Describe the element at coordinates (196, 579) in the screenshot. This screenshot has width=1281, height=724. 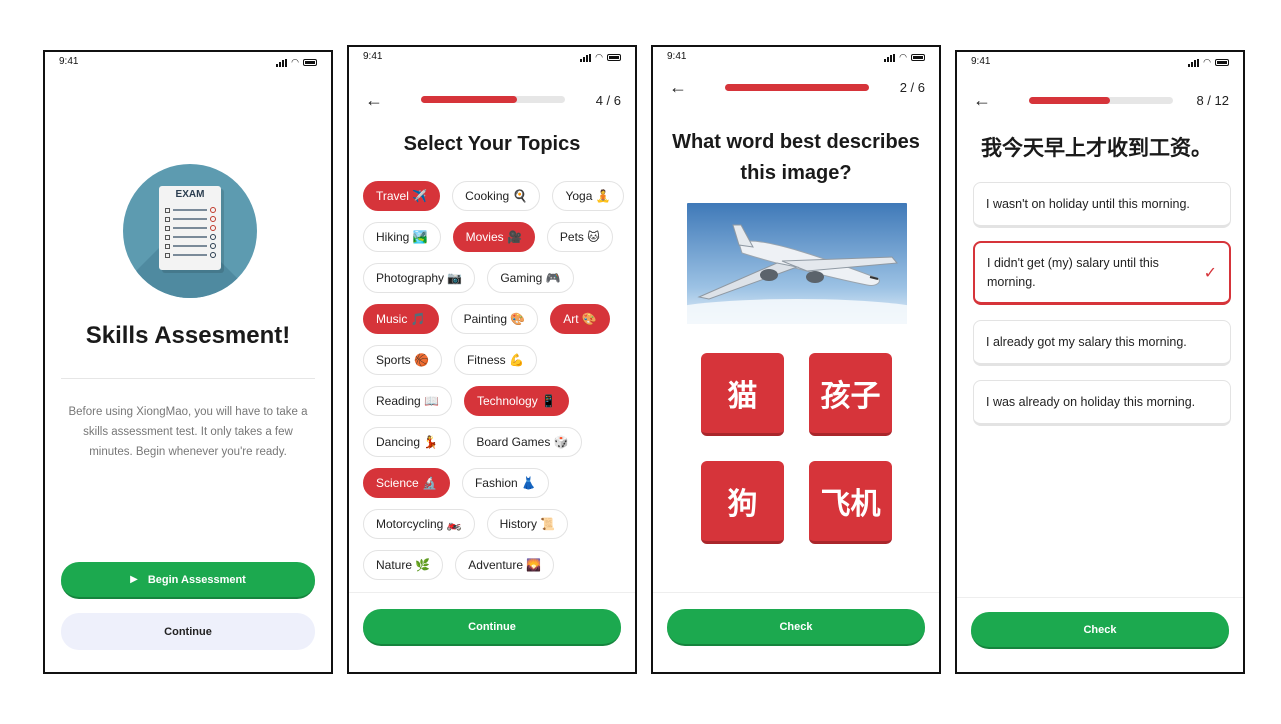
I see `begin-assessment-label: Begin Assessment` at that location.